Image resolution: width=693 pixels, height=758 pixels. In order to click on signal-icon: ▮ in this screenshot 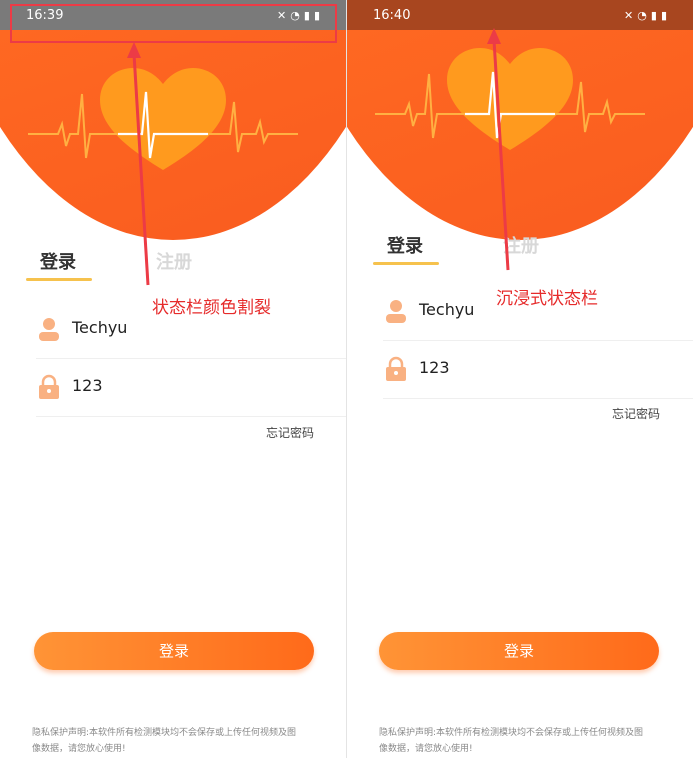, I will do `click(653, 15)`.